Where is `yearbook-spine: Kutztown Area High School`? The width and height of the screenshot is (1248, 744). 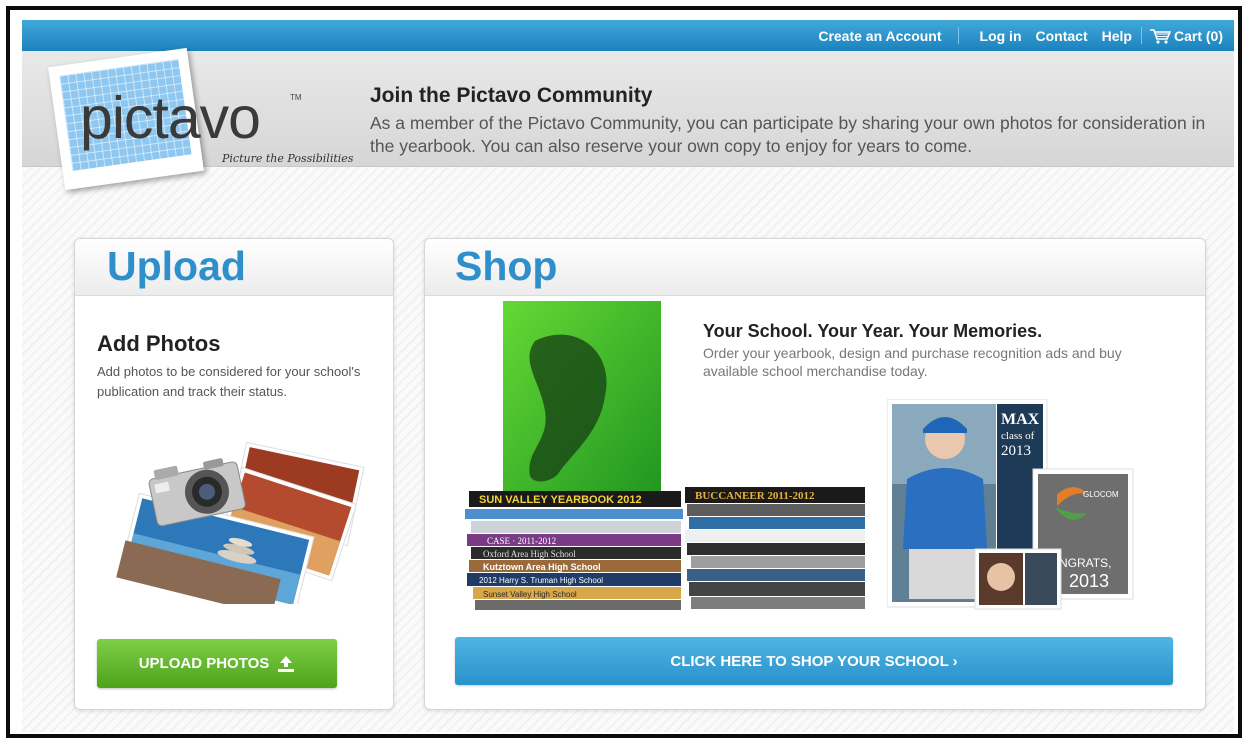 yearbook-spine: Kutztown Area High School is located at coordinates (542, 567).